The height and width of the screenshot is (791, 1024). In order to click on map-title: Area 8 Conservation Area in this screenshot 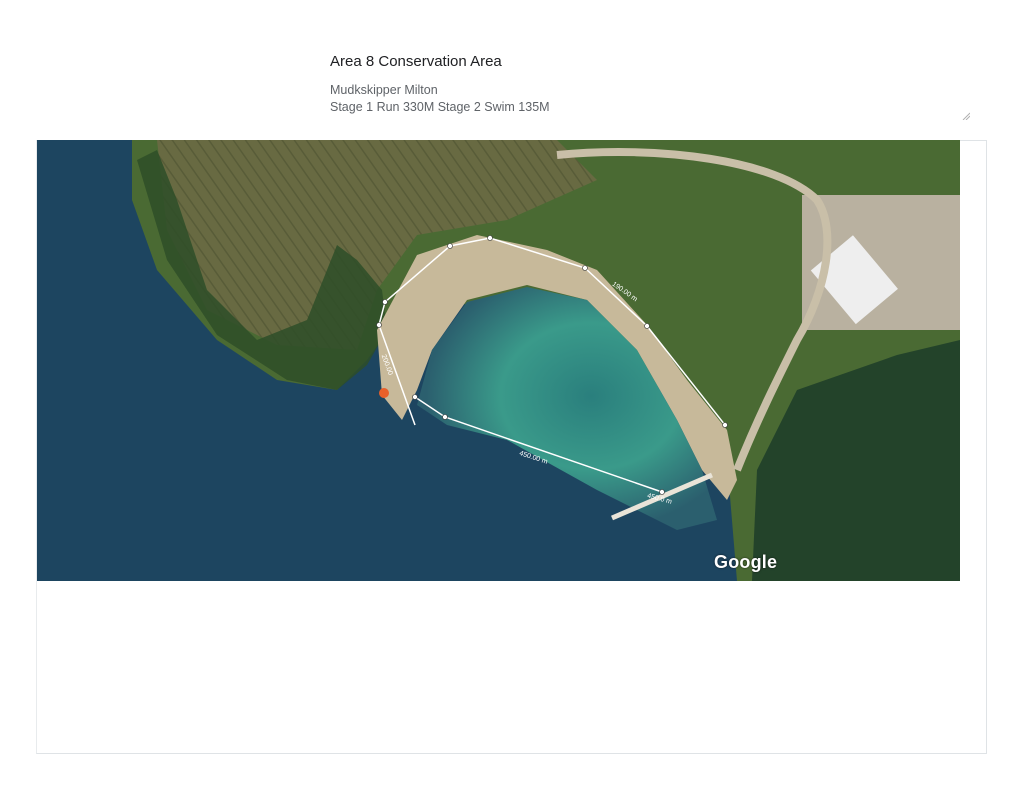, I will do `click(416, 61)`.